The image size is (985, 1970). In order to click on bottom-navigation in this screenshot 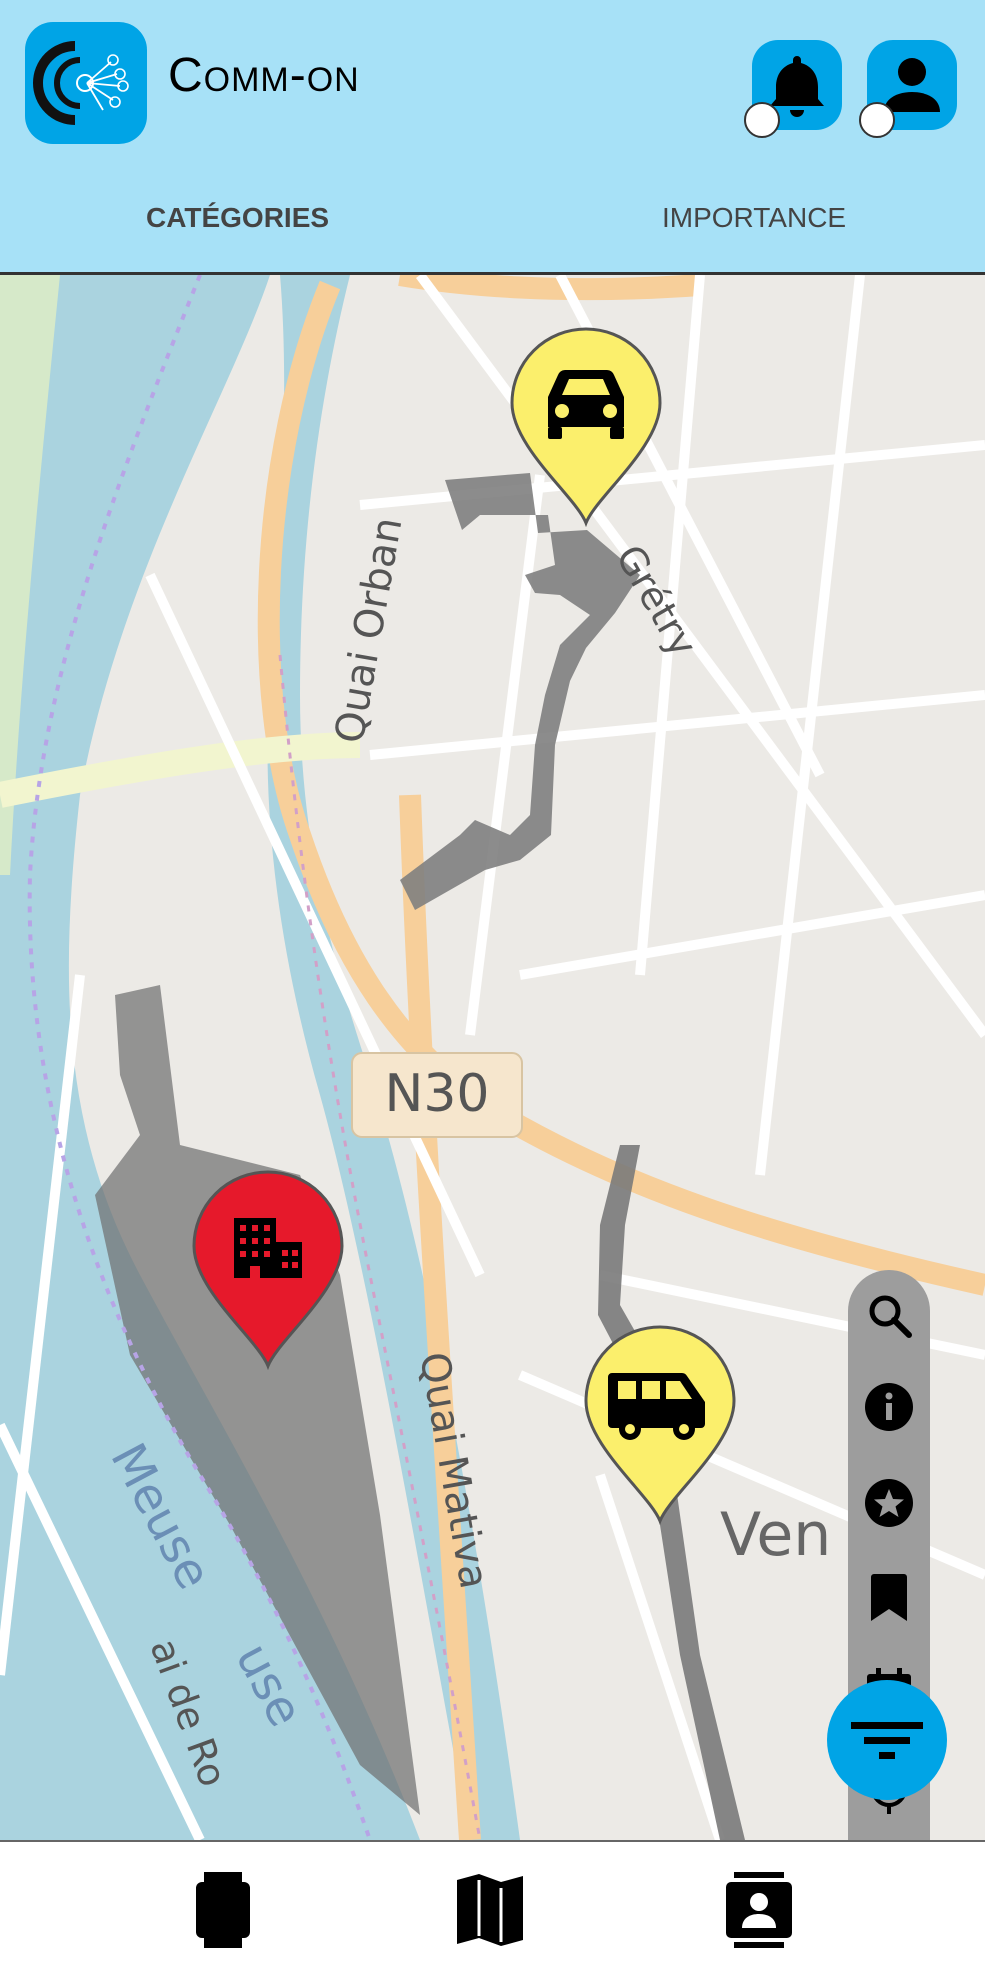, I will do `click(492, 1905)`.